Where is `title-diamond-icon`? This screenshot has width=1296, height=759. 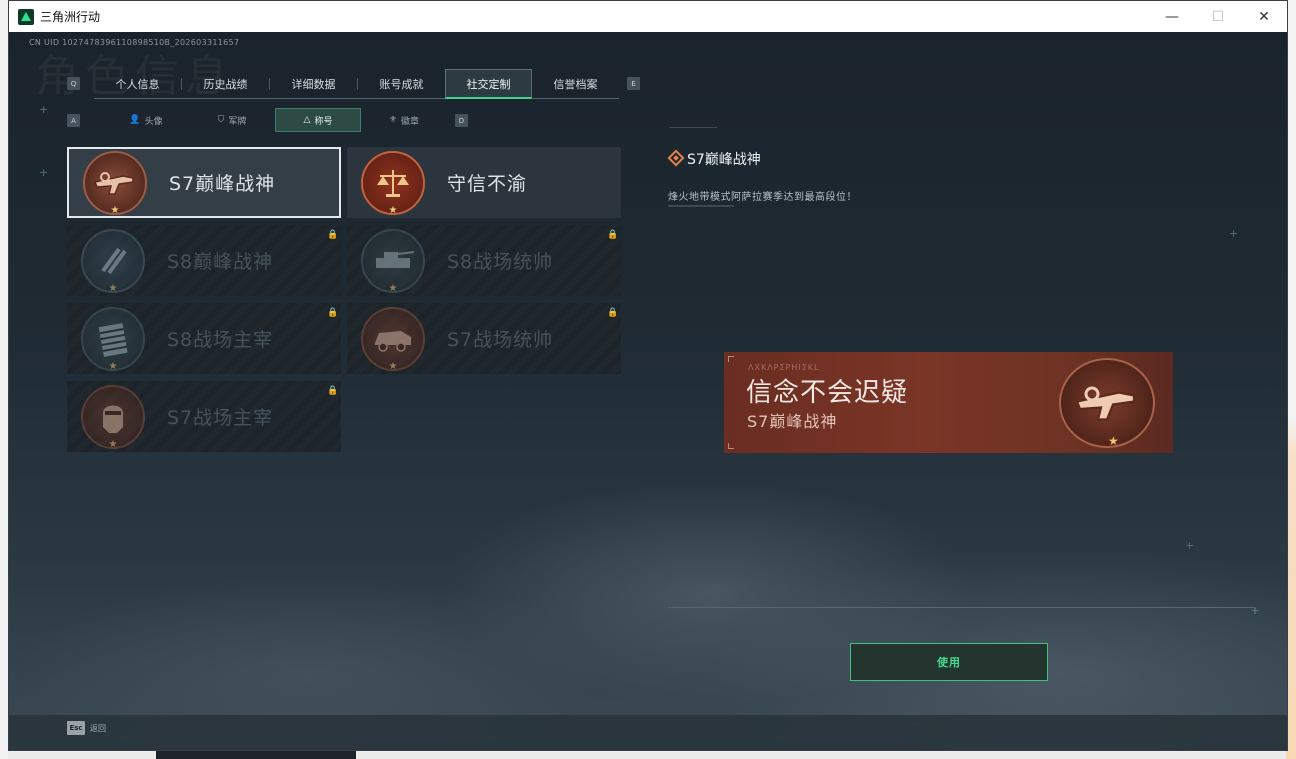
title-diamond-icon is located at coordinates (676, 158).